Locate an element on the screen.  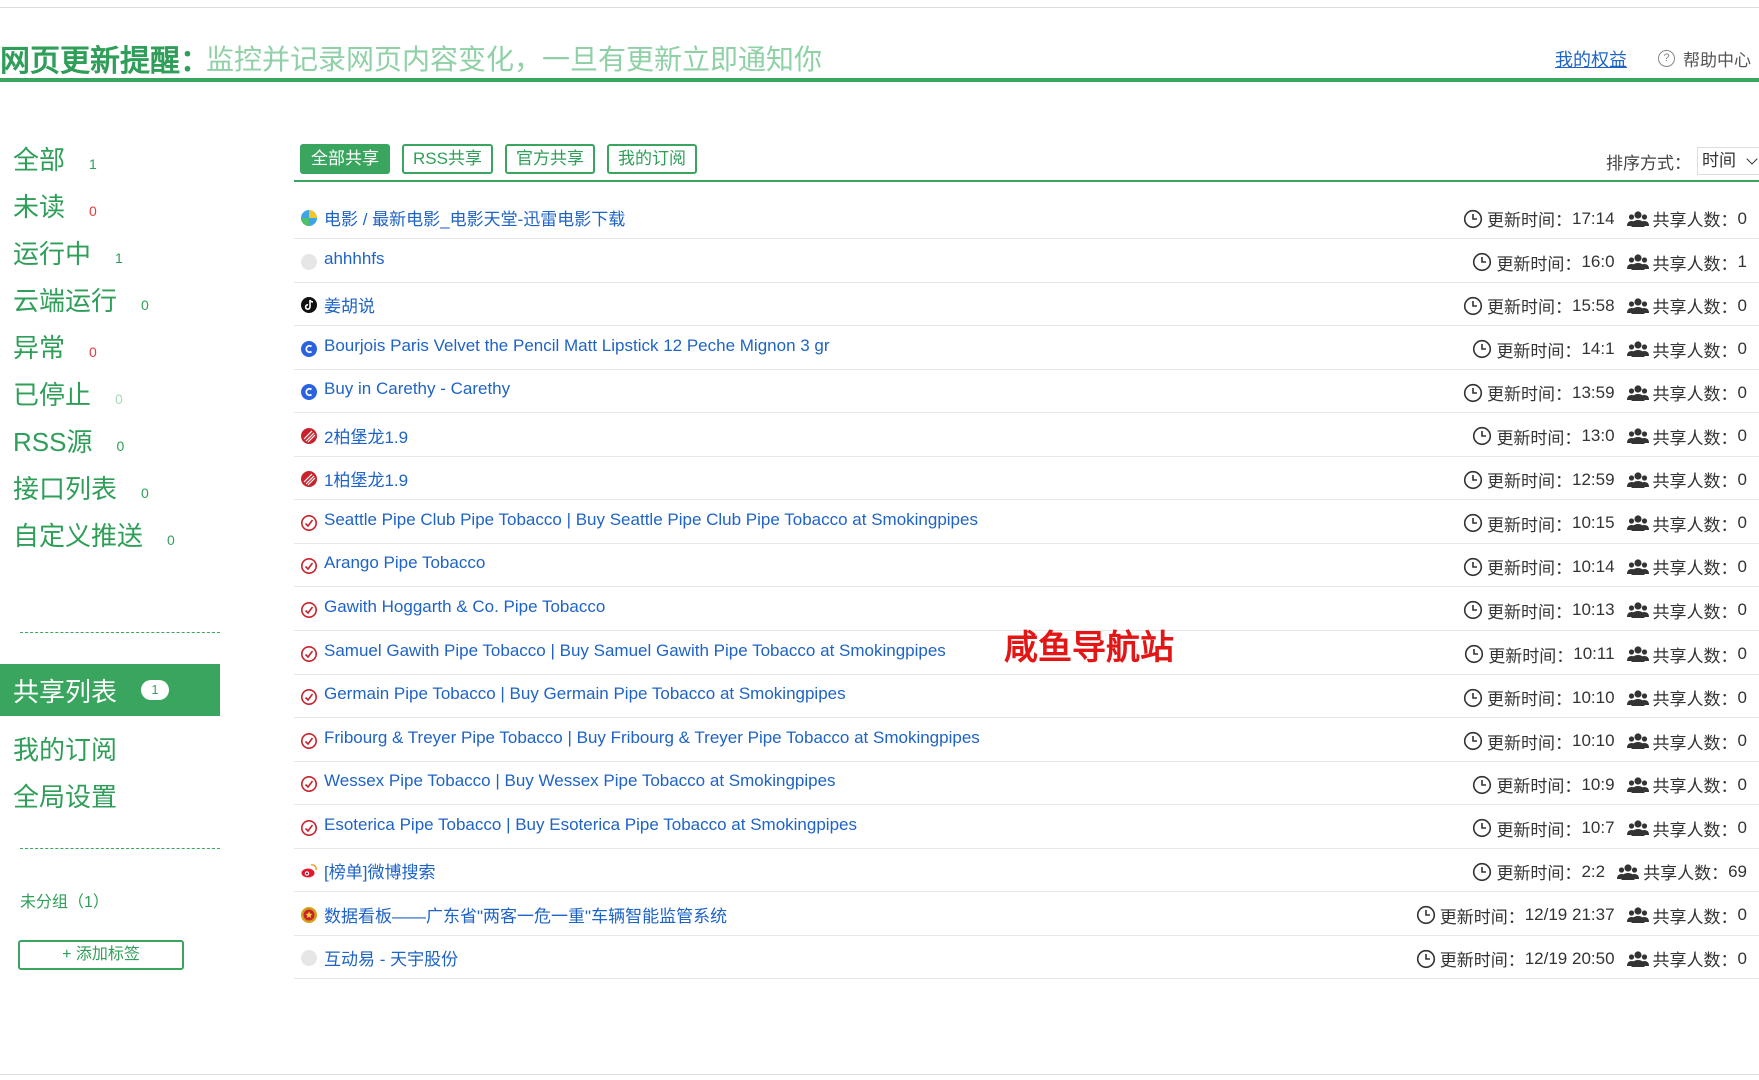
tab-1: RSS共享 is located at coordinates (447, 159).